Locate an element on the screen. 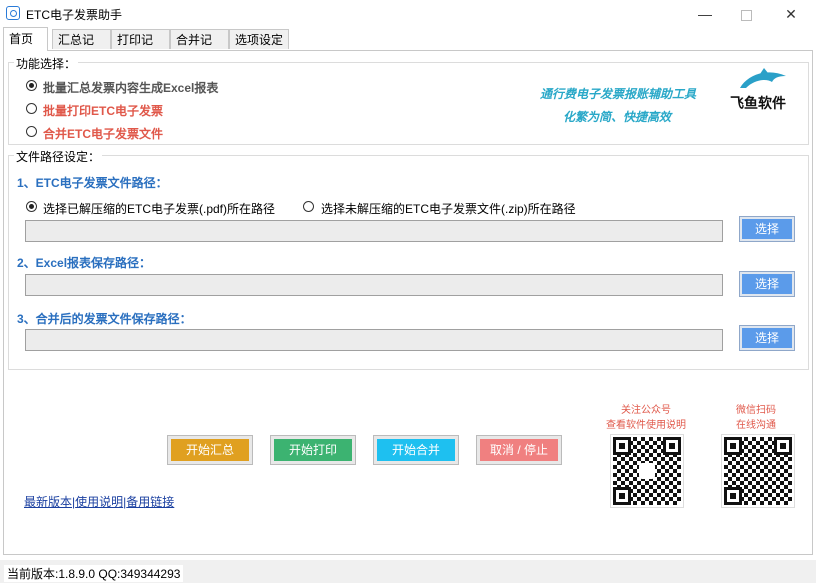  links-row: 最新版本|使用说明|备用链接 is located at coordinates (99, 501).